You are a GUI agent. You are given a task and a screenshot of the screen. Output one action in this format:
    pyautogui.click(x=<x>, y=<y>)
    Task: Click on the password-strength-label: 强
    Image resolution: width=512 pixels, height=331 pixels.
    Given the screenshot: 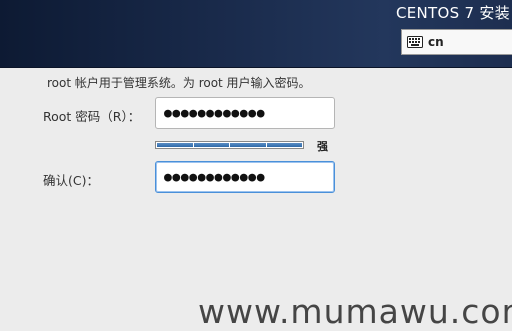 What is the action you would take?
    pyautogui.click(x=322, y=146)
    